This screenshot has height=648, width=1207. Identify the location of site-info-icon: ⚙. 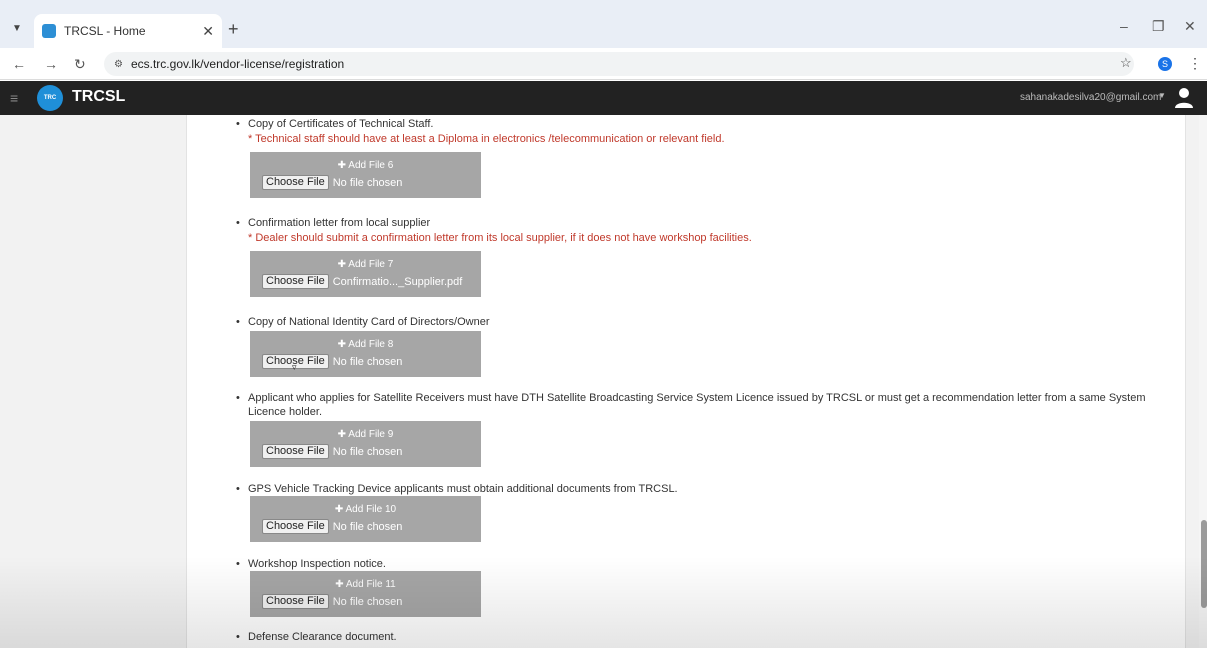
(118, 64).